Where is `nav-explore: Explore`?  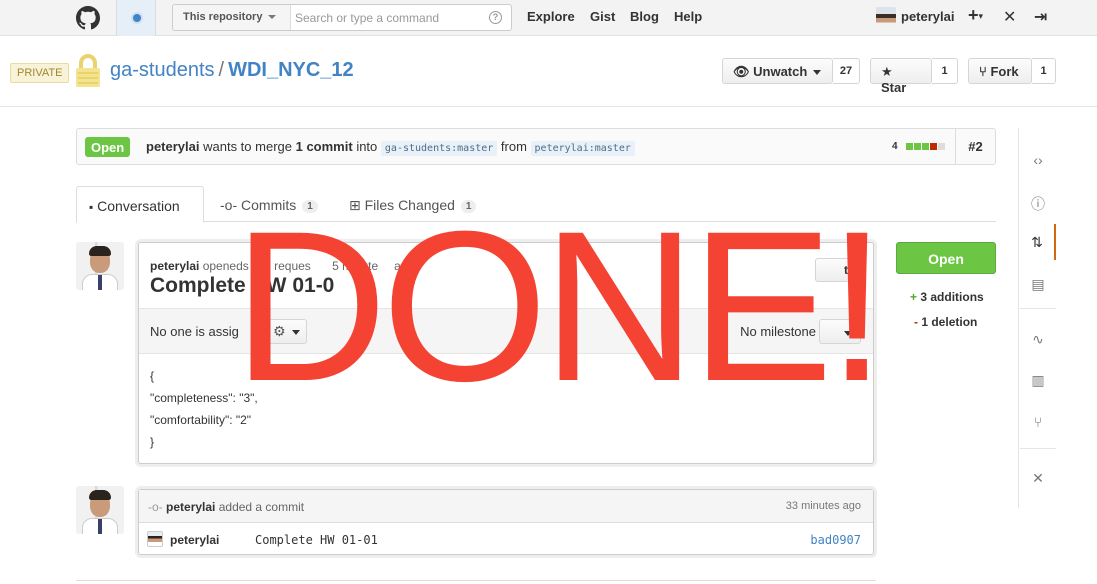 nav-explore: Explore is located at coordinates (551, 16).